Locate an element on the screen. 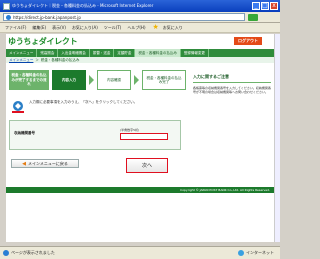 Image resolution: width=320 pixels, height=259 pixels. window-controls: _ □ x is located at coordinates (265, 6).